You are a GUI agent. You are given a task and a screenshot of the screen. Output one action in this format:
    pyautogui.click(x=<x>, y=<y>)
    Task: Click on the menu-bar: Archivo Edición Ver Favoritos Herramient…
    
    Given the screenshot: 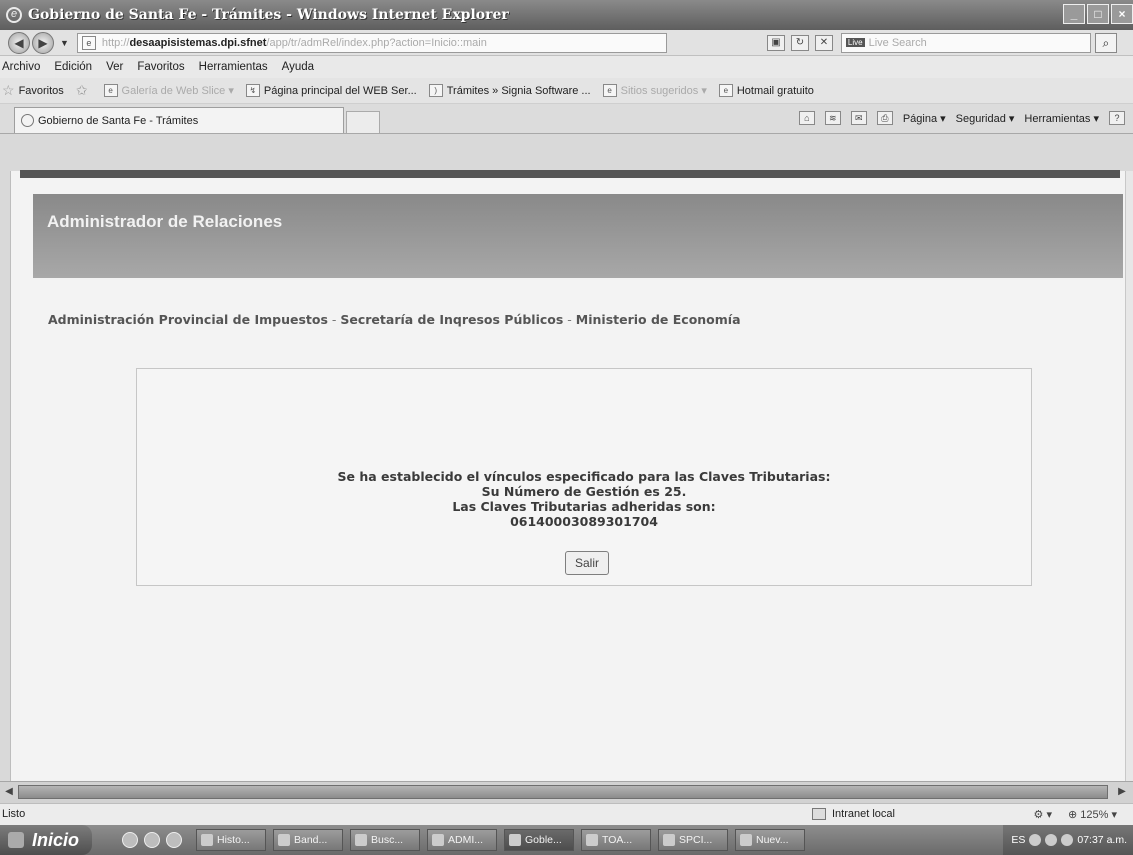 What is the action you would take?
    pyautogui.click(x=566, y=67)
    